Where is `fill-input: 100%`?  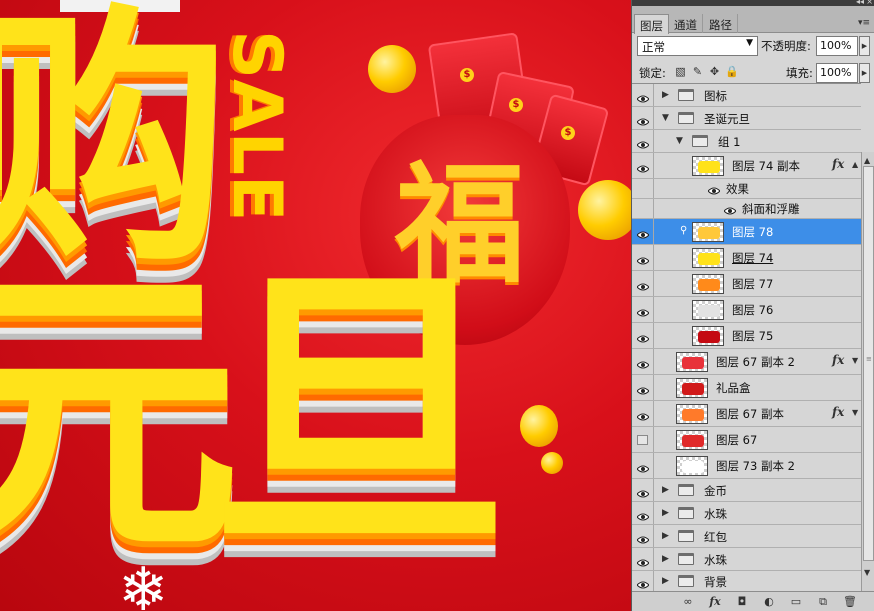
fill-input: 100% is located at coordinates (837, 73).